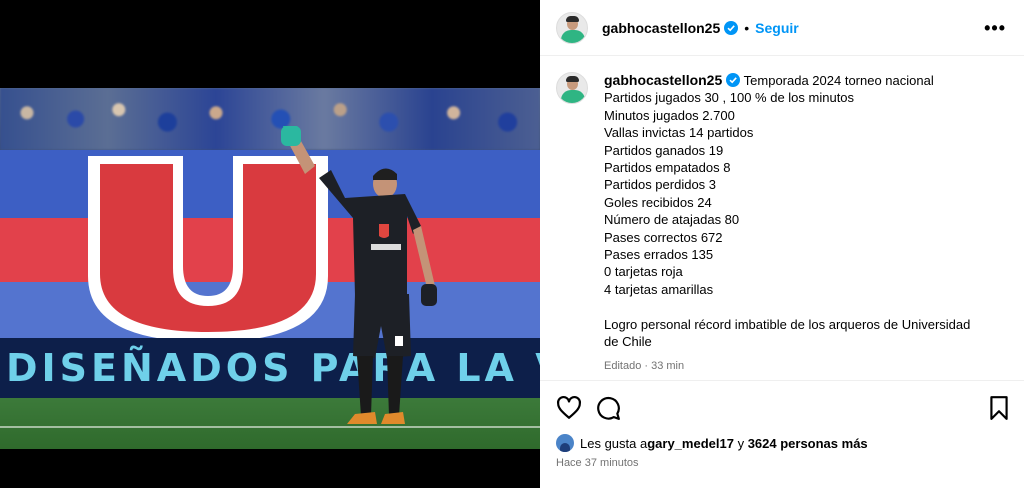 The height and width of the screenshot is (488, 1024). Describe the element at coordinates (661, 28) in the screenshot. I see `author-username: gabhocastellon25` at that location.